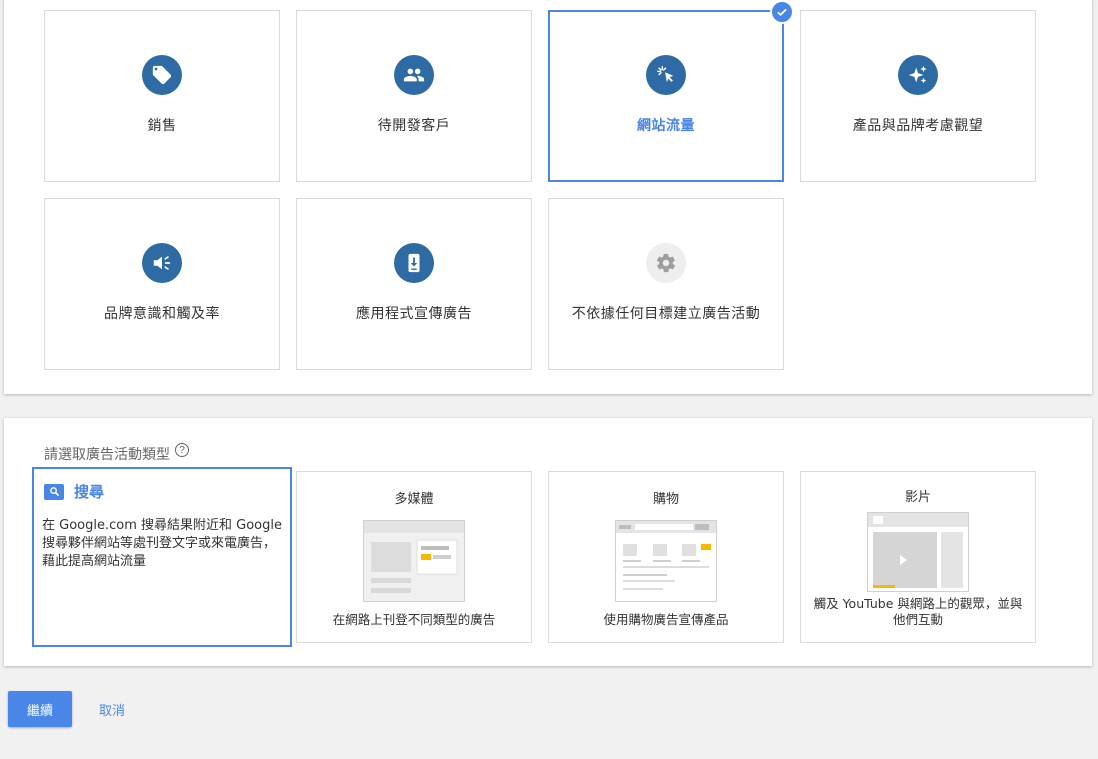 The image size is (1098, 759). What do you see at coordinates (414, 619) in the screenshot?
I see `display-description: 在網路上刊登不同類型的廣告` at bounding box center [414, 619].